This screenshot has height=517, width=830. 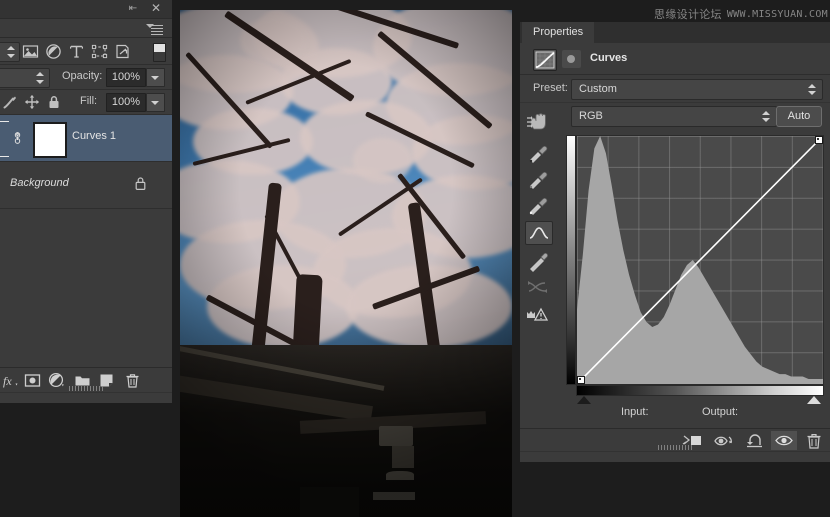 What do you see at coordinates (86, 51) in the screenshot?
I see `layer-filter-row` at bounding box center [86, 51].